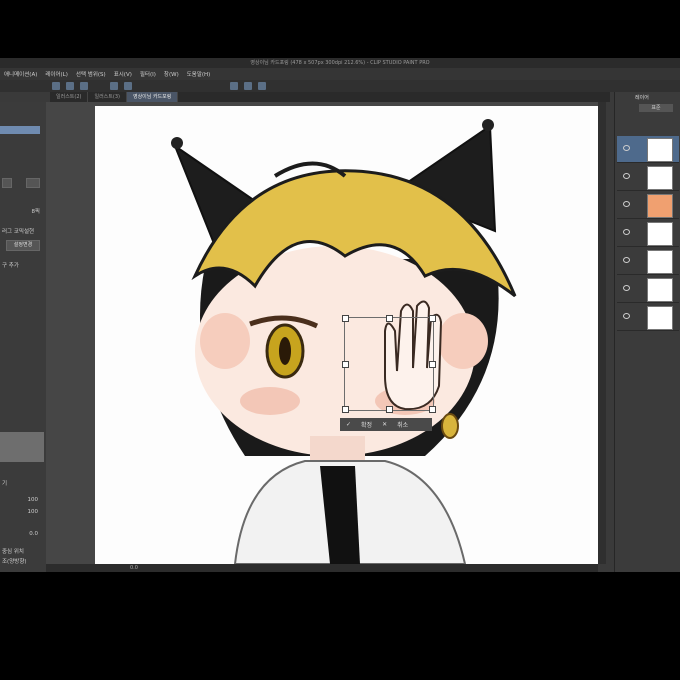 The width and height of the screenshot is (680, 680). Describe the element at coordinates (107, 97) in the screenshot. I see `tab-illust-3: 일러스트(3)` at that location.